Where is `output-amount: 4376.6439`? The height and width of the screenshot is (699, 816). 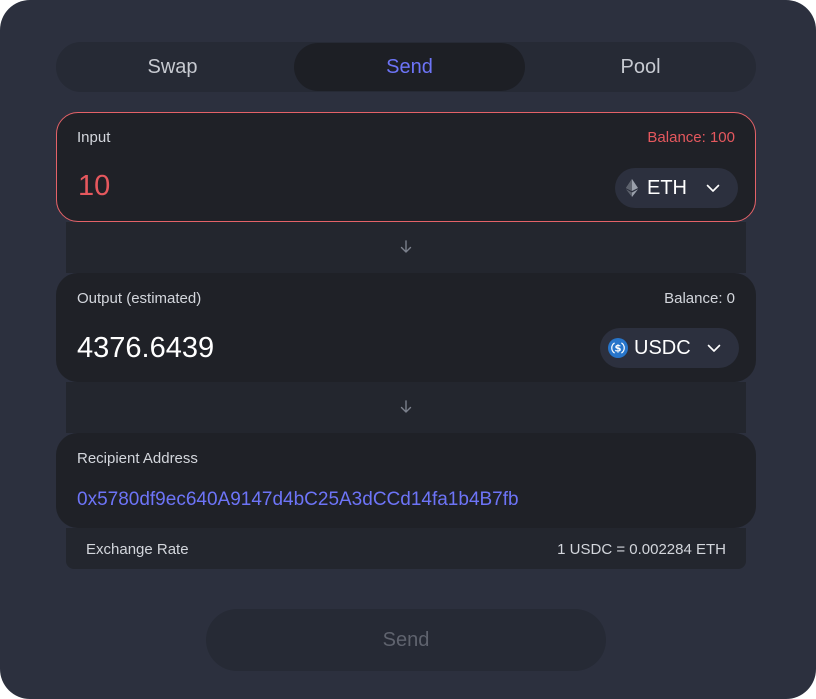
output-amount: 4376.6439 is located at coordinates (146, 348).